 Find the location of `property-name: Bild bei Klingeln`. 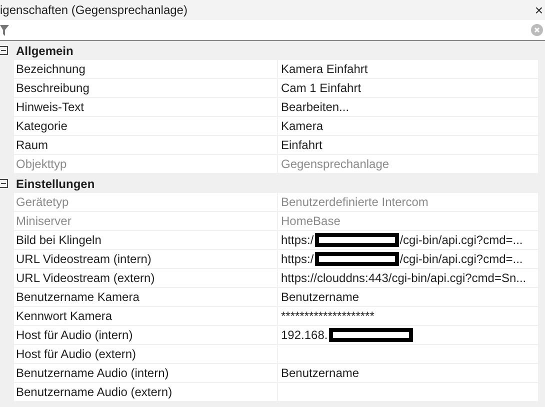

property-name: Bild bei Klingeln is located at coordinates (146, 240).